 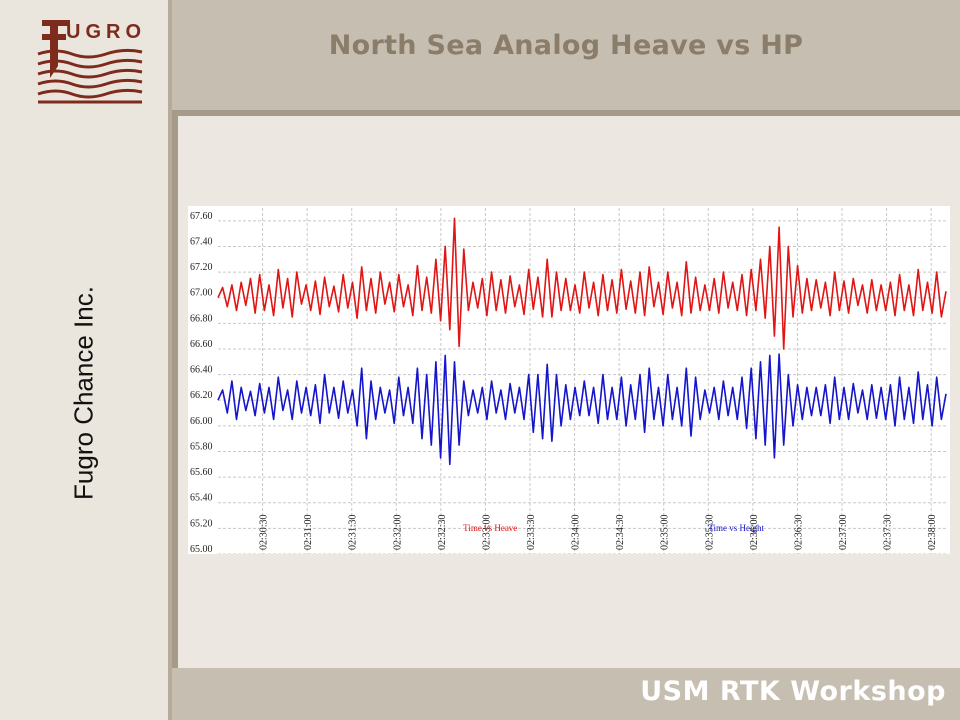 What do you see at coordinates (665, 532) in the screenshot?
I see `x-tick-label: 02:35:00` at bounding box center [665, 532].